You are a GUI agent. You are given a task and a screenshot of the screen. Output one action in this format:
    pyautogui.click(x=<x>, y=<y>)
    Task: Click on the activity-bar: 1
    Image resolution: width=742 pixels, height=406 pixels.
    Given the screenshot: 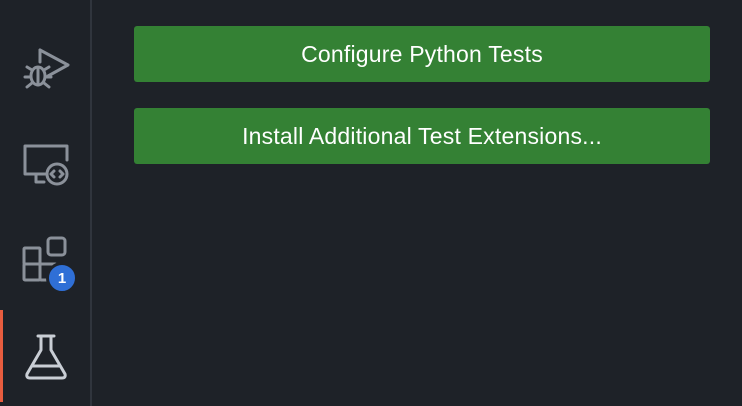 What is the action you would take?
    pyautogui.click(x=46, y=203)
    